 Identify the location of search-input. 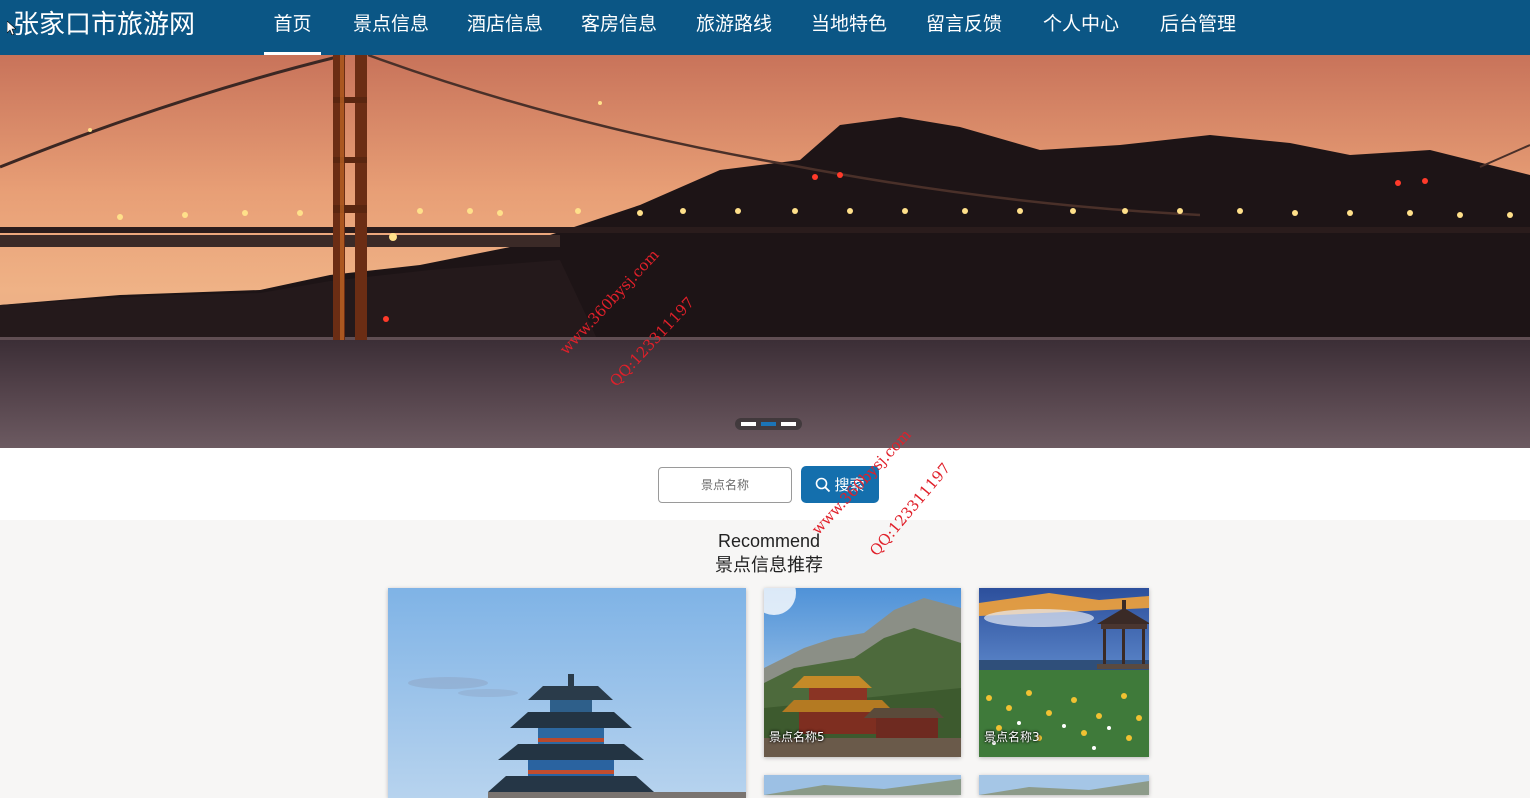
(725, 485).